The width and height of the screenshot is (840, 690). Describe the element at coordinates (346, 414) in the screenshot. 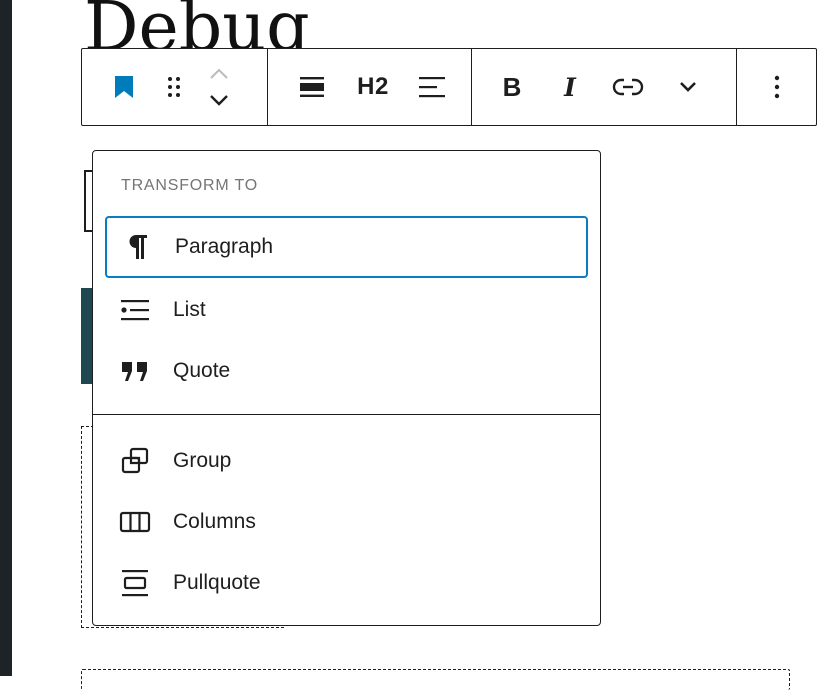

I see `transform-menu-divider` at that location.